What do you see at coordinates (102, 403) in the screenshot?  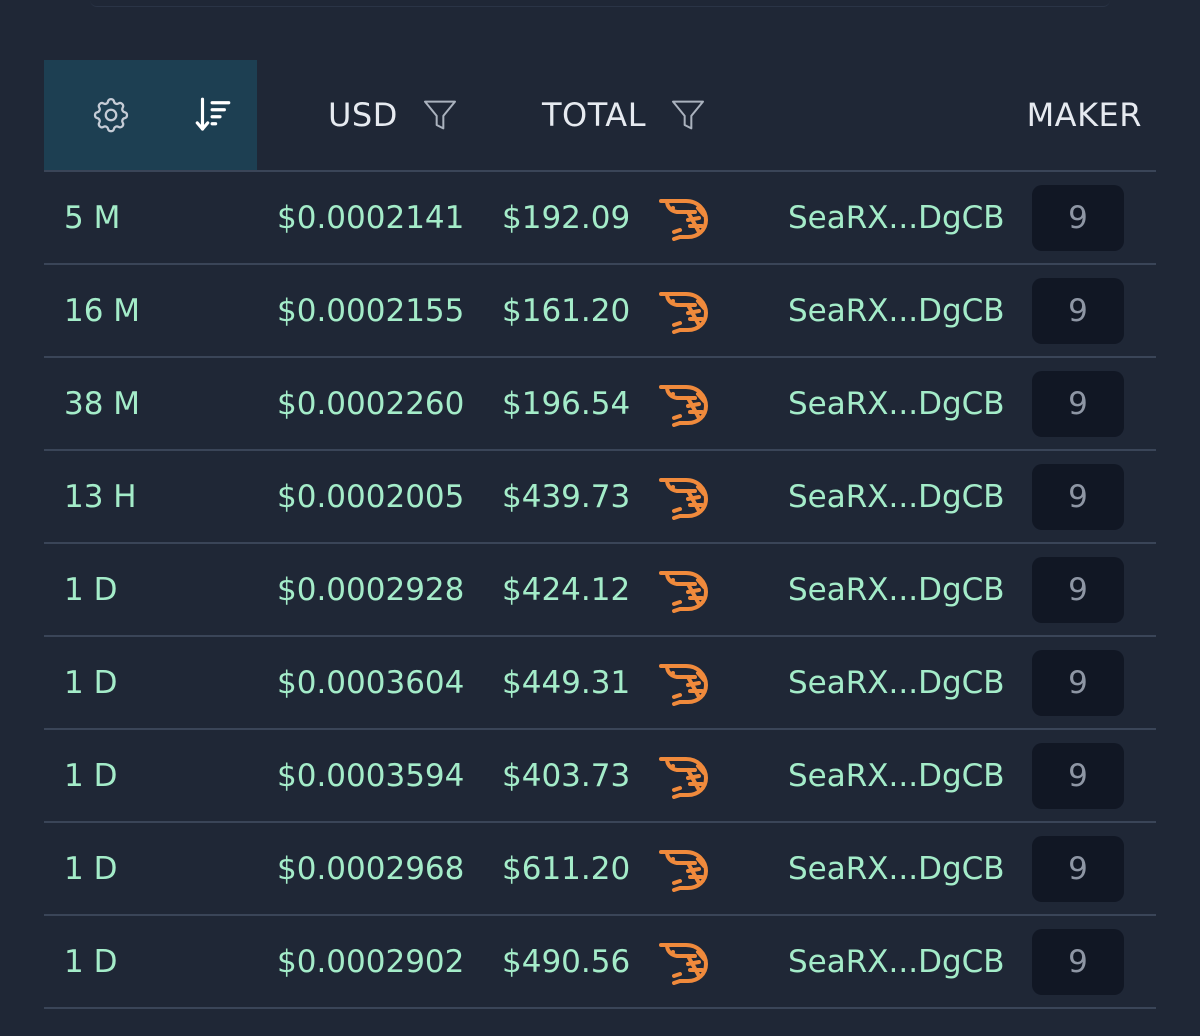 I see `row-age: 38 M` at bounding box center [102, 403].